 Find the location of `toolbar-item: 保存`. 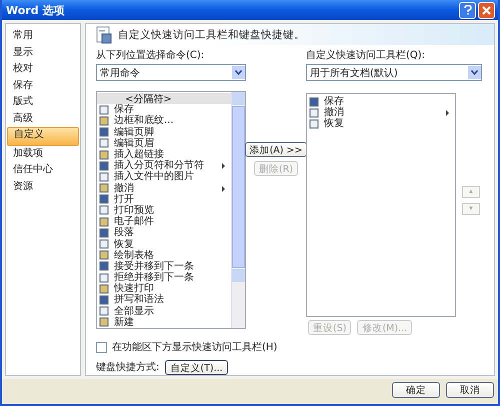

toolbar-item: 保存 is located at coordinates (381, 102).